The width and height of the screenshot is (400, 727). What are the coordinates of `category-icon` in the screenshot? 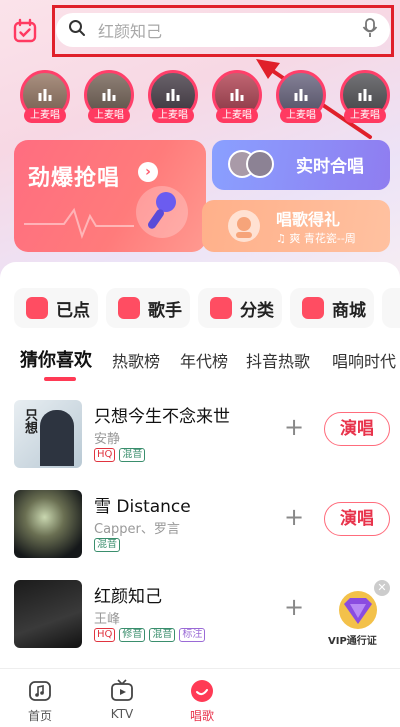 It's located at (221, 308).